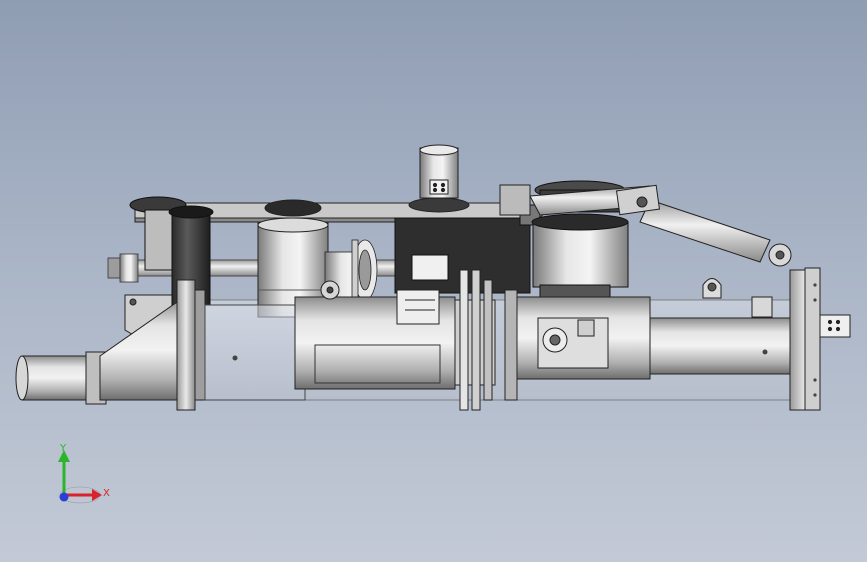 The height and width of the screenshot is (562, 867). I want to click on left-flange, so click(191, 345).